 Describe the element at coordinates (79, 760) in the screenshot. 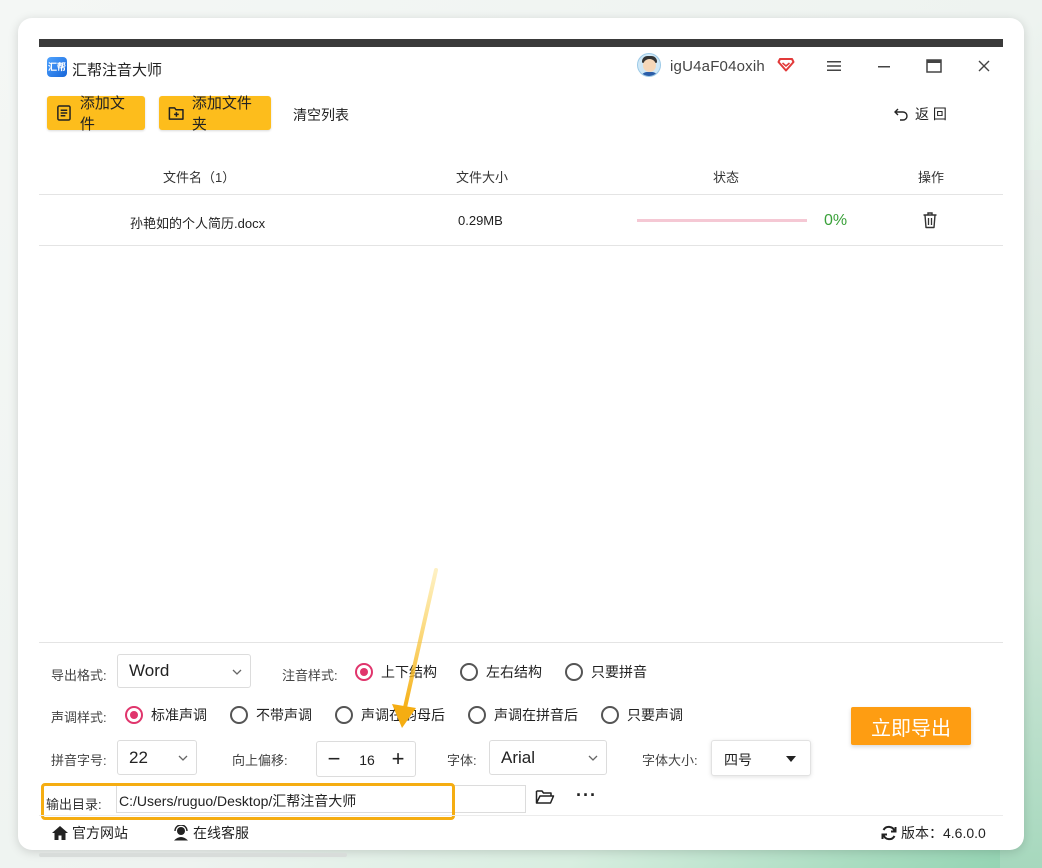

I see `pinyin-size-label: 拼音字号:` at that location.